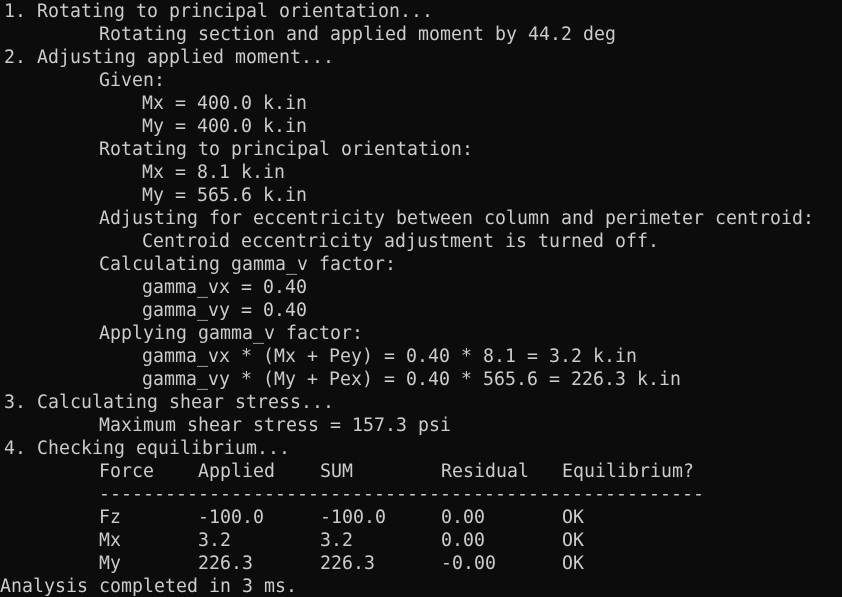 This screenshot has width=842, height=597. I want to click on table-row: Fz -100.0 -100.0 0.00 OK, so click(421, 517).